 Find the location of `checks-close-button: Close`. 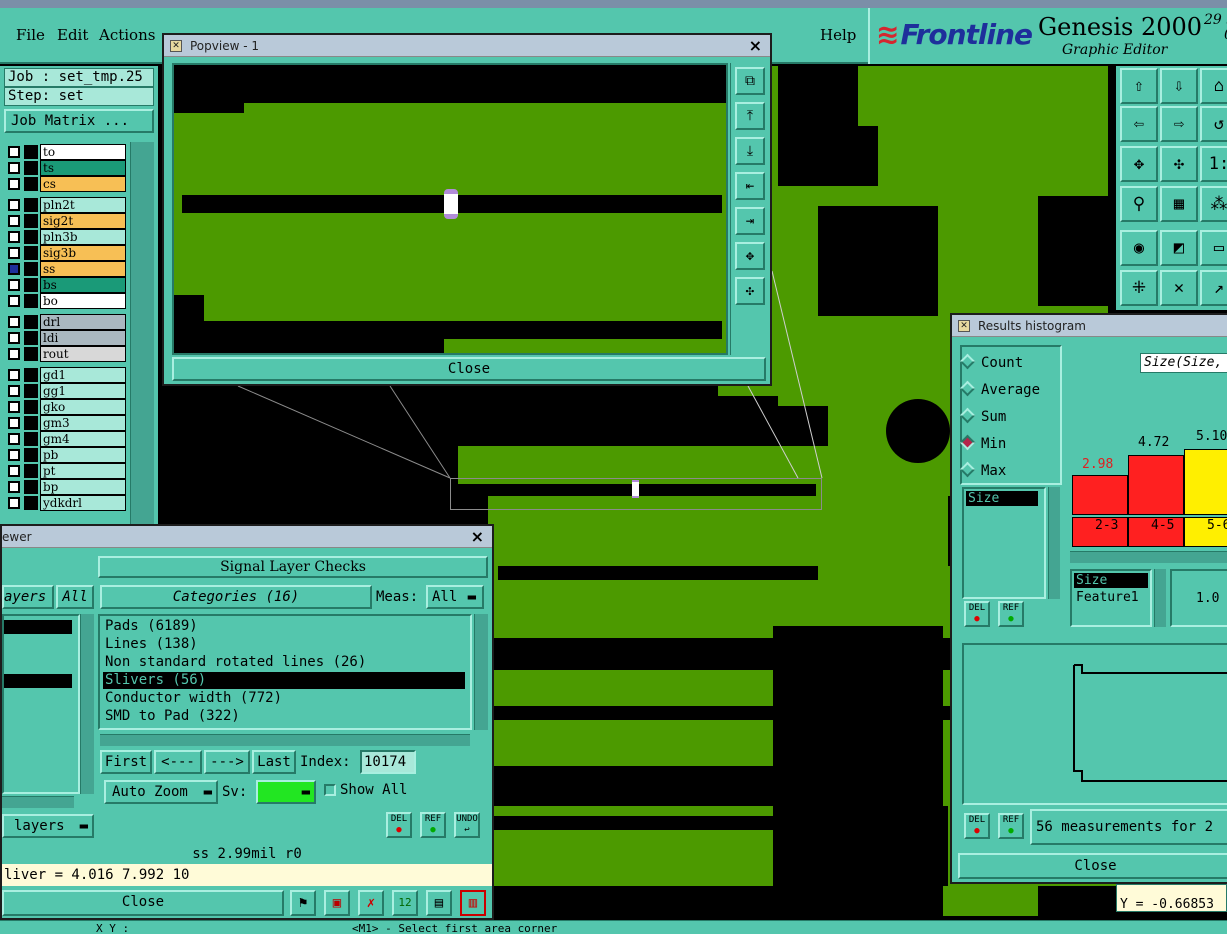

checks-close-button: Close is located at coordinates (143, 903).